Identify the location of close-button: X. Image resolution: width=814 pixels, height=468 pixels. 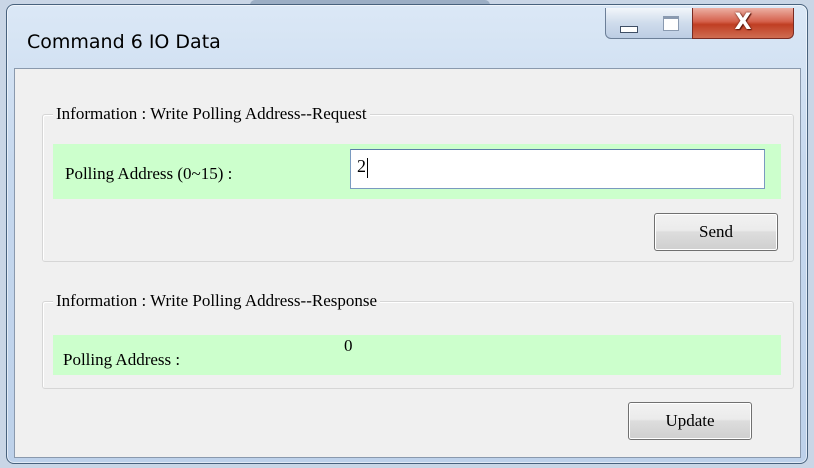
(743, 23).